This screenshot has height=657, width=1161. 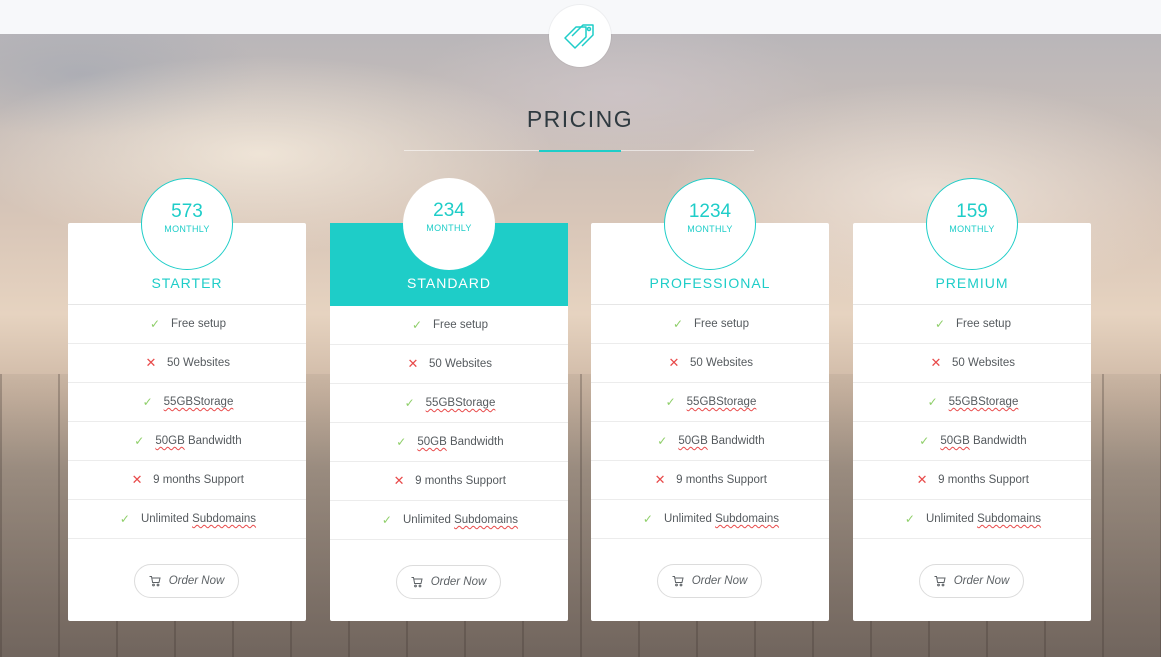 What do you see at coordinates (710, 211) in the screenshot?
I see `price-value: 1234` at bounding box center [710, 211].